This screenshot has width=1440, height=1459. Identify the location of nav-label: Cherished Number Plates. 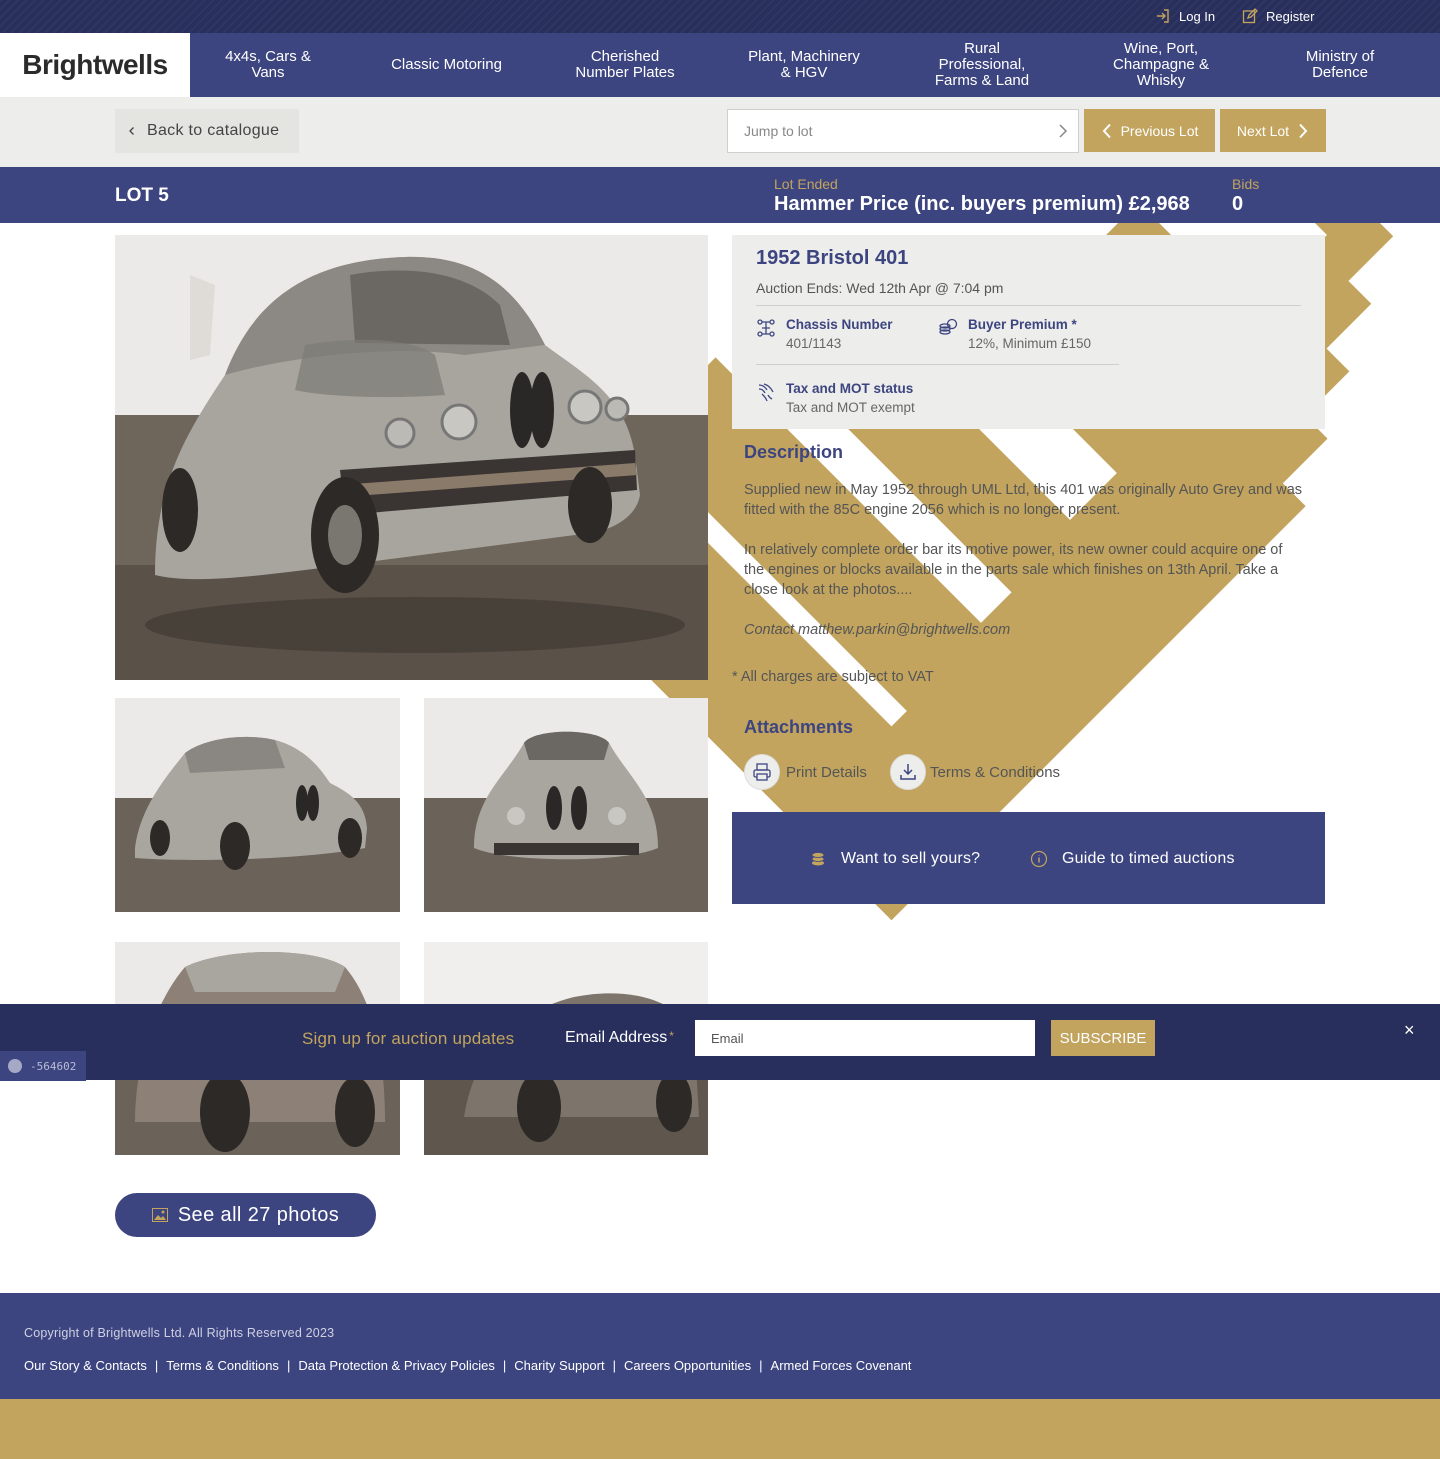
(625, 64).